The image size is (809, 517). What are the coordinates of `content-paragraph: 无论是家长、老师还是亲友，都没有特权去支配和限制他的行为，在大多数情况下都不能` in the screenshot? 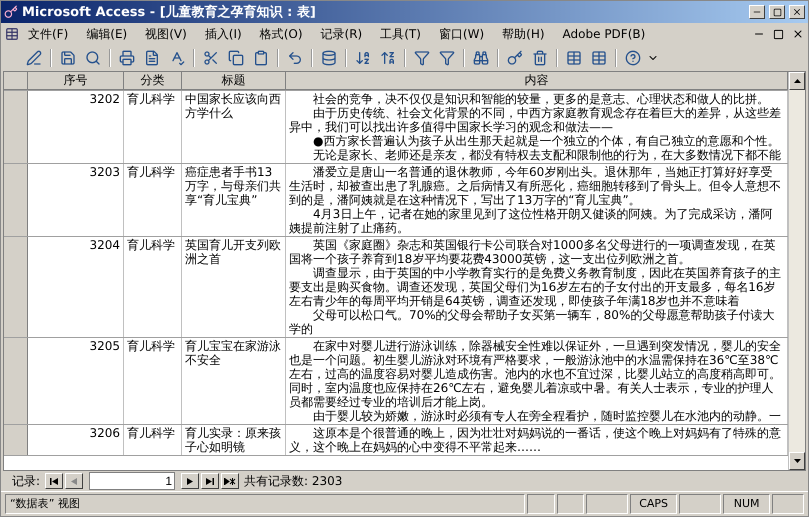 It's located at (547, 155).